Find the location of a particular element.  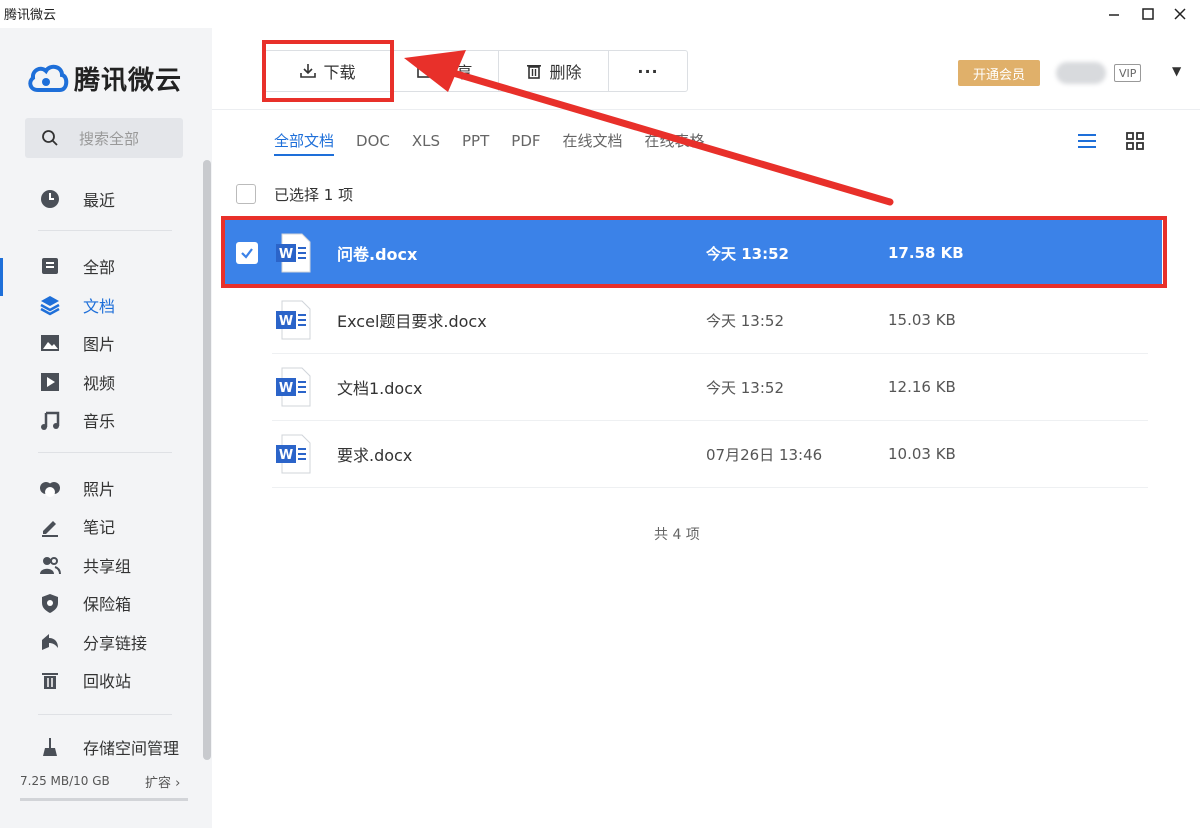

search-icon is located at coordinates (50, 138).